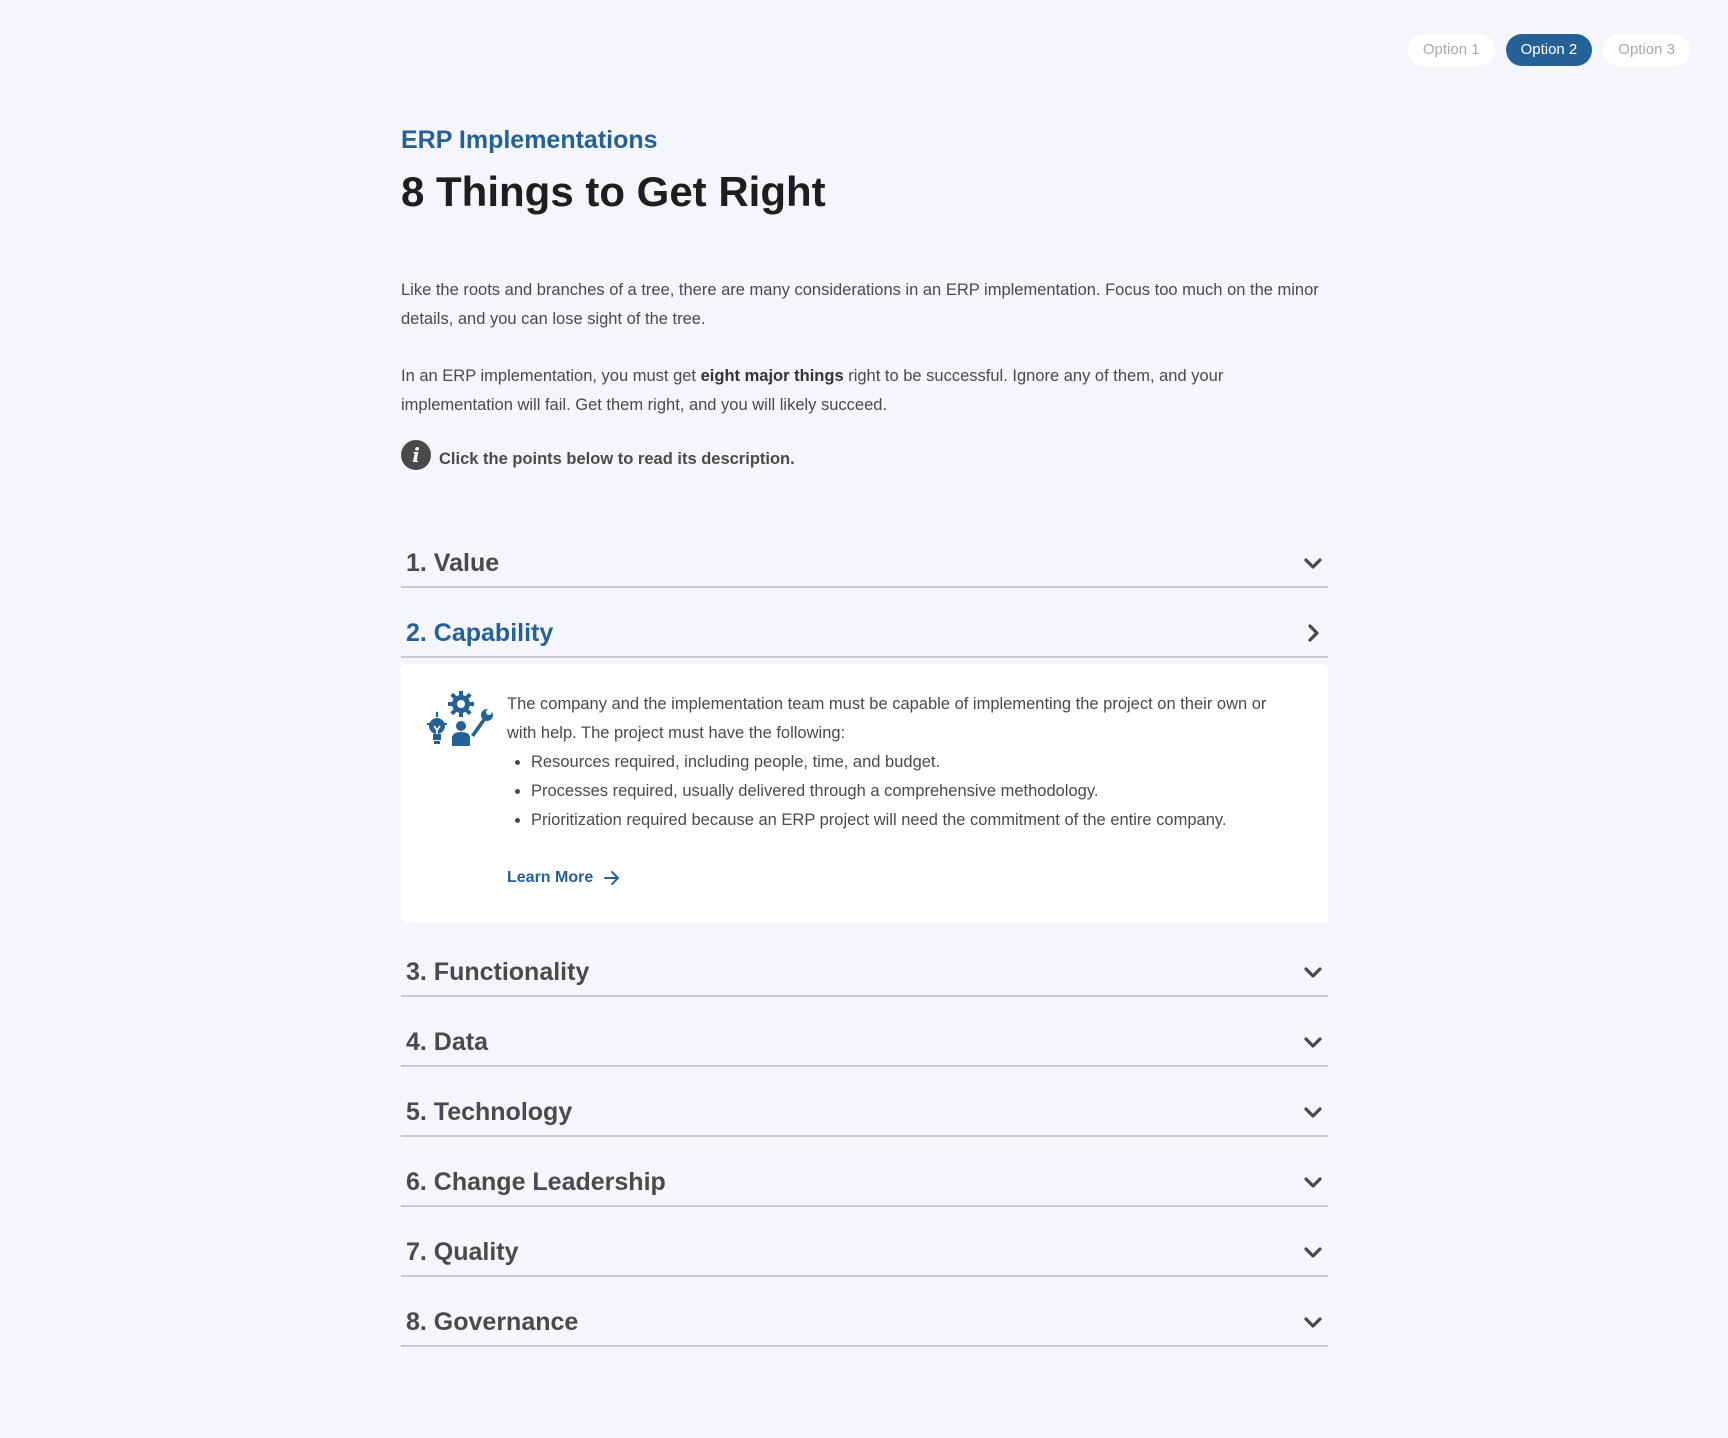  Describe the element at coordinates (551, 376) in the screenshot. I see `intro-p2-before: In an ERP implementation, you must get` at that location.